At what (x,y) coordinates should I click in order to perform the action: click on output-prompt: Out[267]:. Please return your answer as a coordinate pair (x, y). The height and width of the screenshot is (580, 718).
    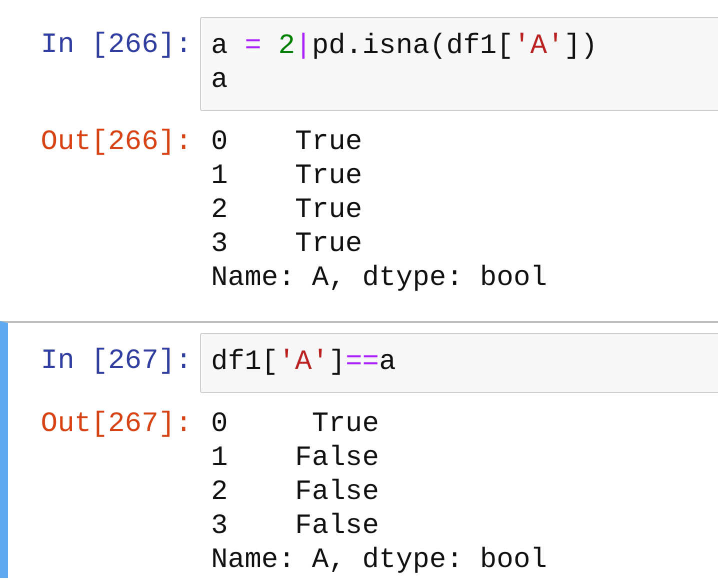
    Looking at the image, I should click on (116, 425).